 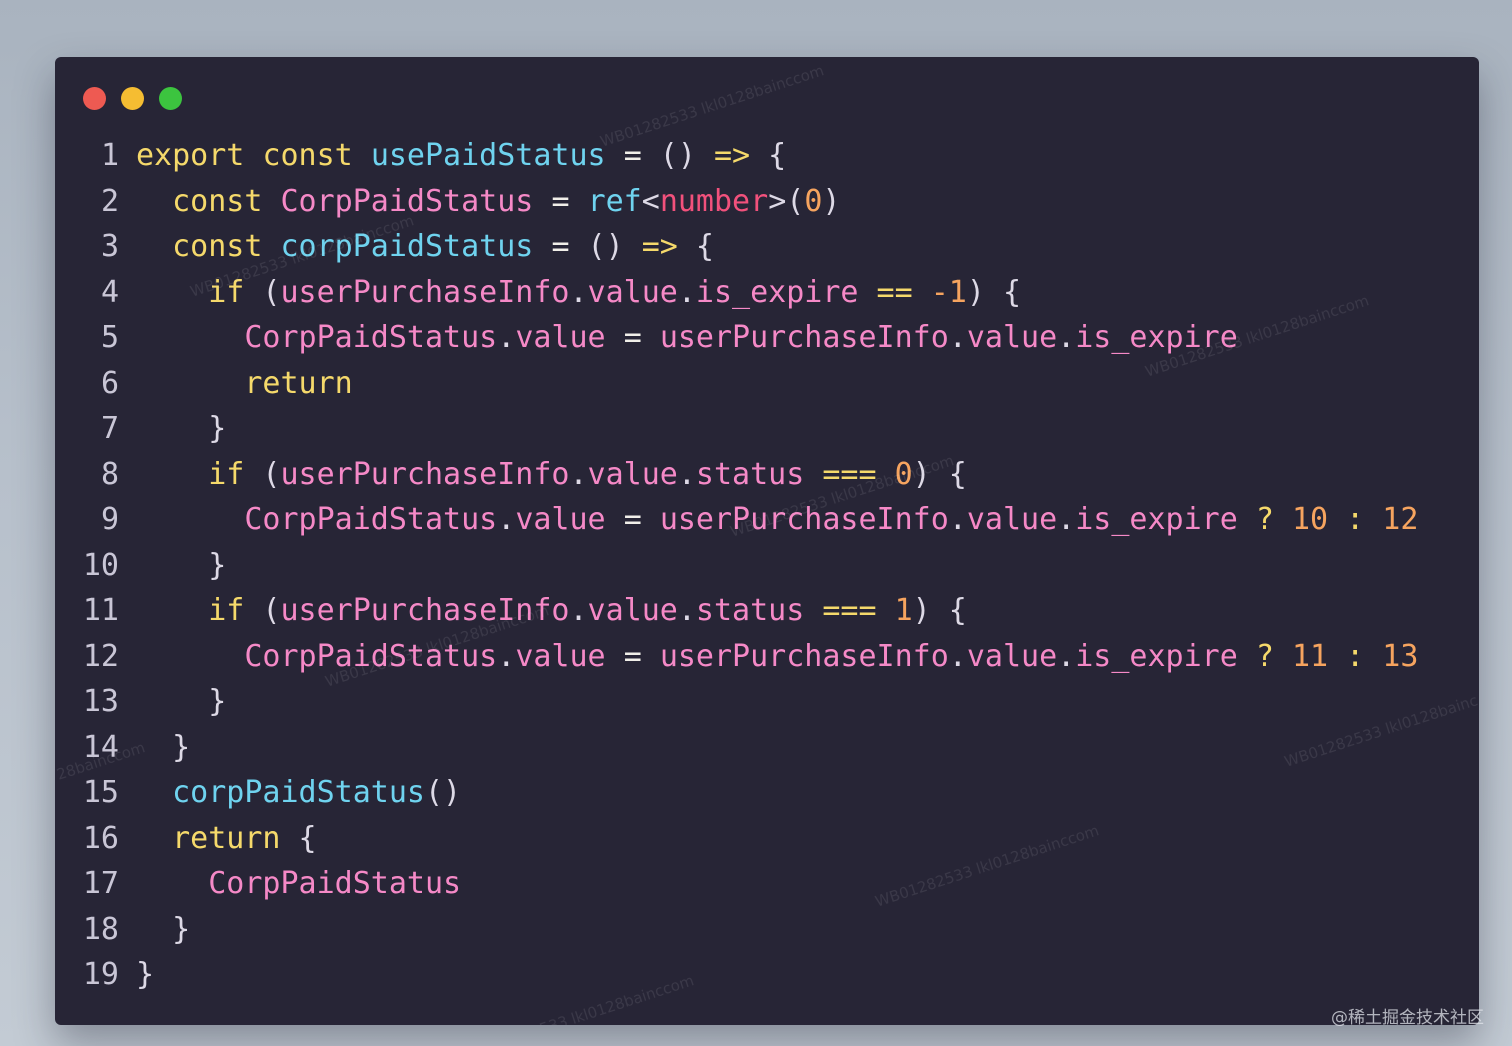 I want to click on code-line: 18 }, so click(x=767, y=930).